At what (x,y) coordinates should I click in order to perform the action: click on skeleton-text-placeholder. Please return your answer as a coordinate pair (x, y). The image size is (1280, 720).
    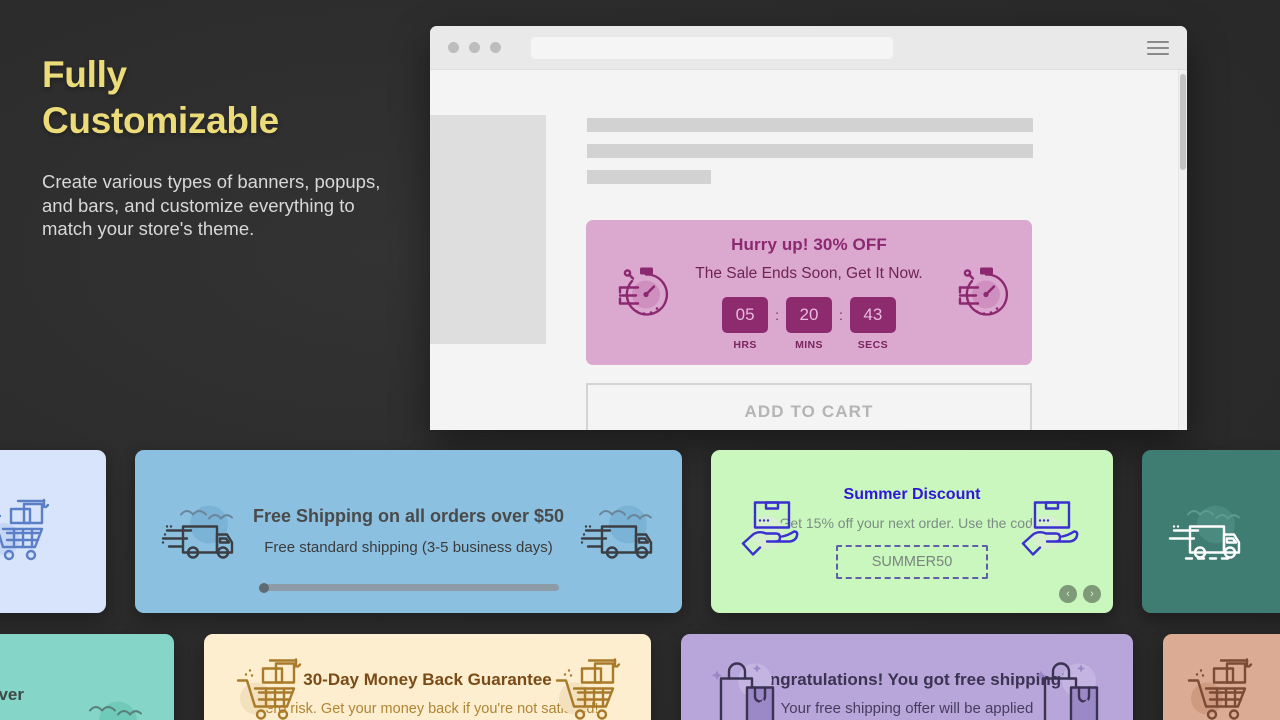
    Looking at the image, I should click on (810, 151).